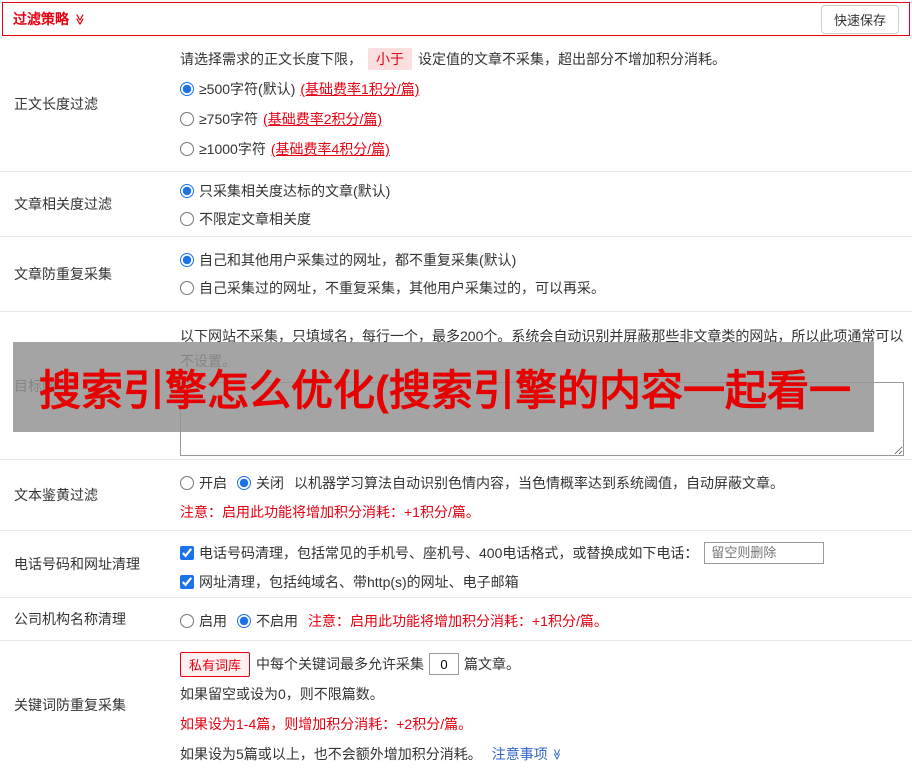 Image resolution: width=912 pixels, height=768 pixels. I want to click on cost-note: (基础费率1积分/篇), so click(360, 89).